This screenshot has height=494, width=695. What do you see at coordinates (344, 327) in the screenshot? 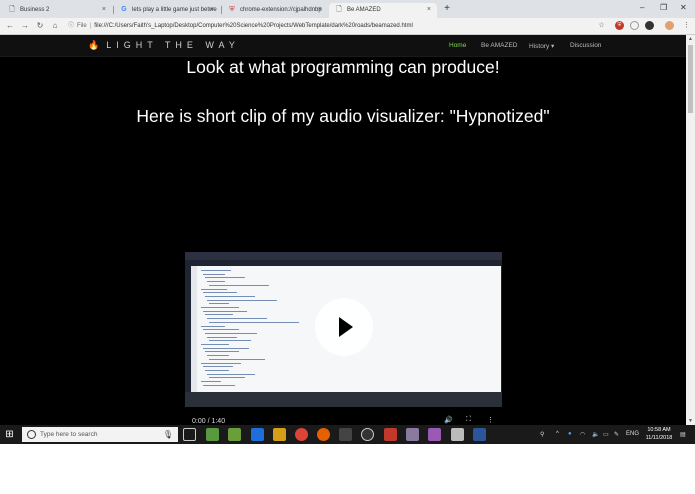
I see `play-button` at bounding box center [344, 327].